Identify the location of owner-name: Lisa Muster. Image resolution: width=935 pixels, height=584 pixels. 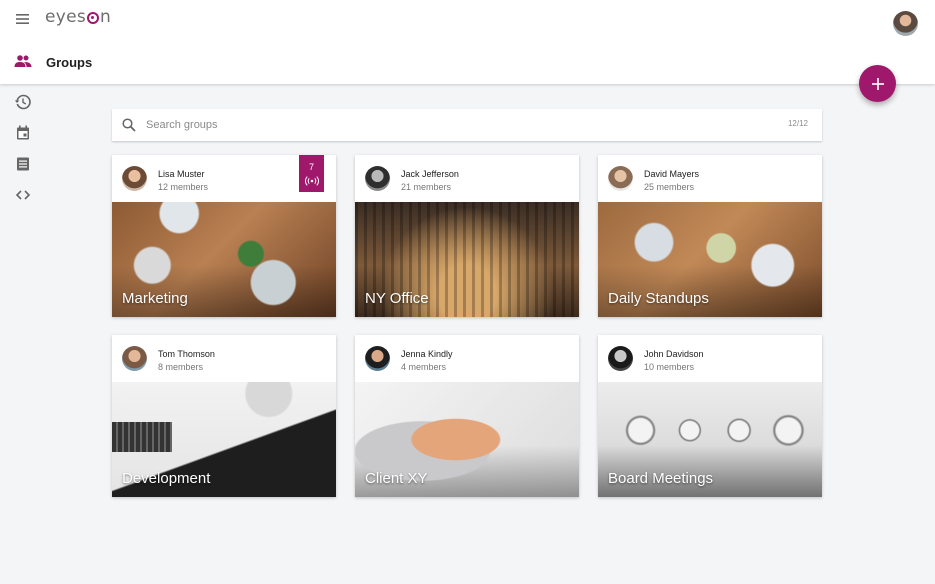
(181, 174).